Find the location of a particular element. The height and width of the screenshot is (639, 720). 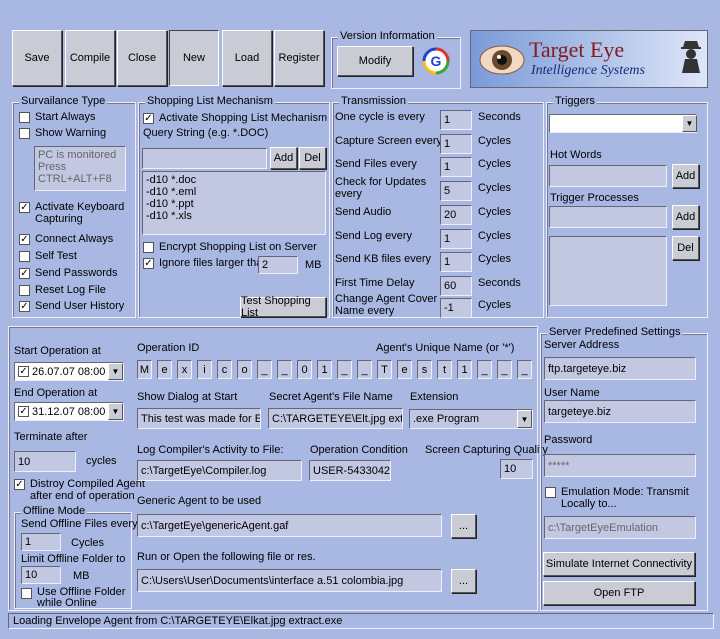

close-button: Close is located at coordinates (142, 58).